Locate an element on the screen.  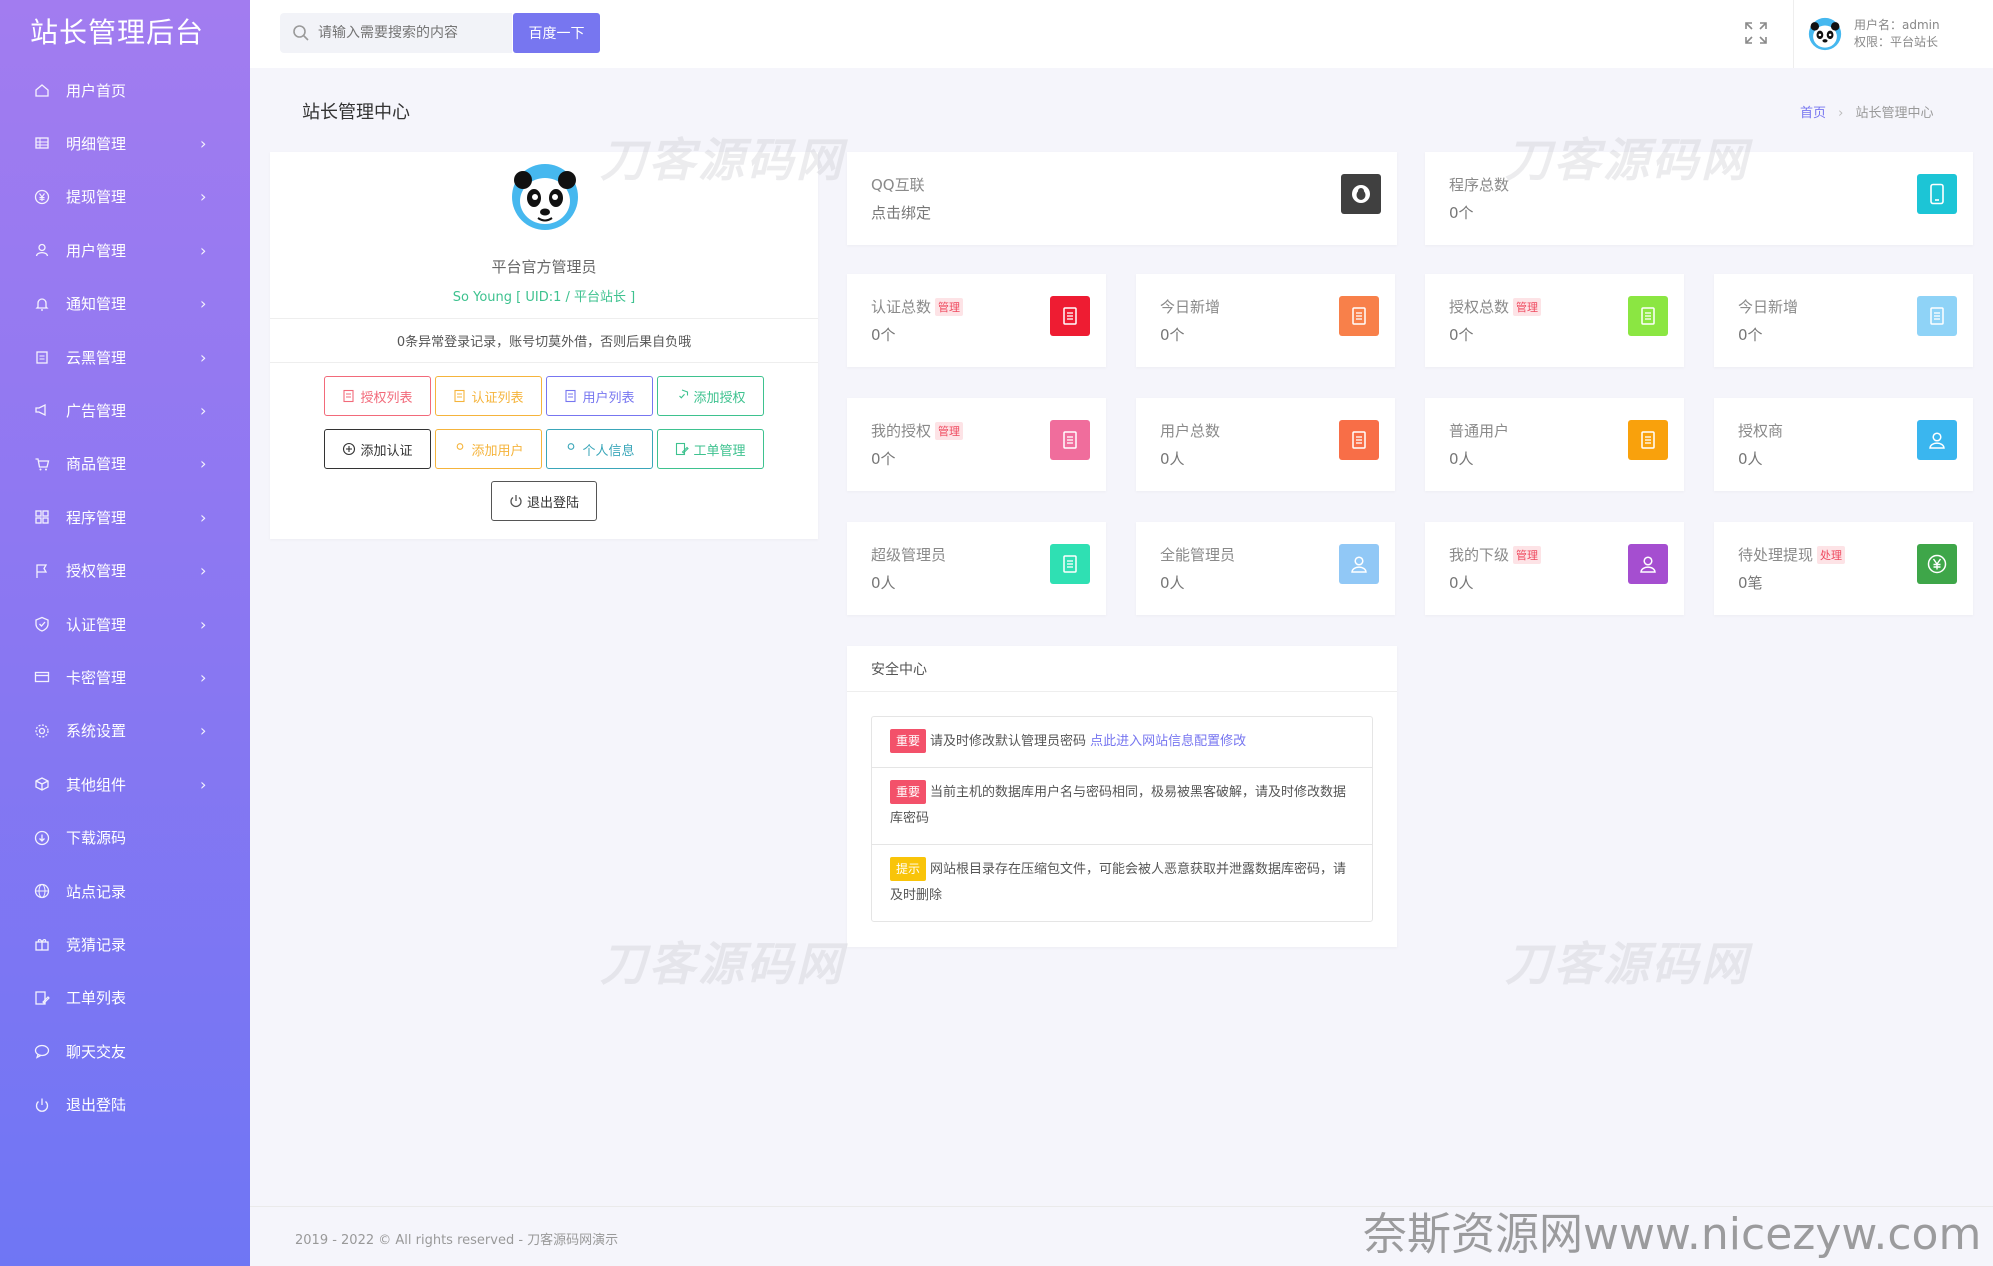
sidebar-item: 系统设置 › is located at coordinates (125, 731).